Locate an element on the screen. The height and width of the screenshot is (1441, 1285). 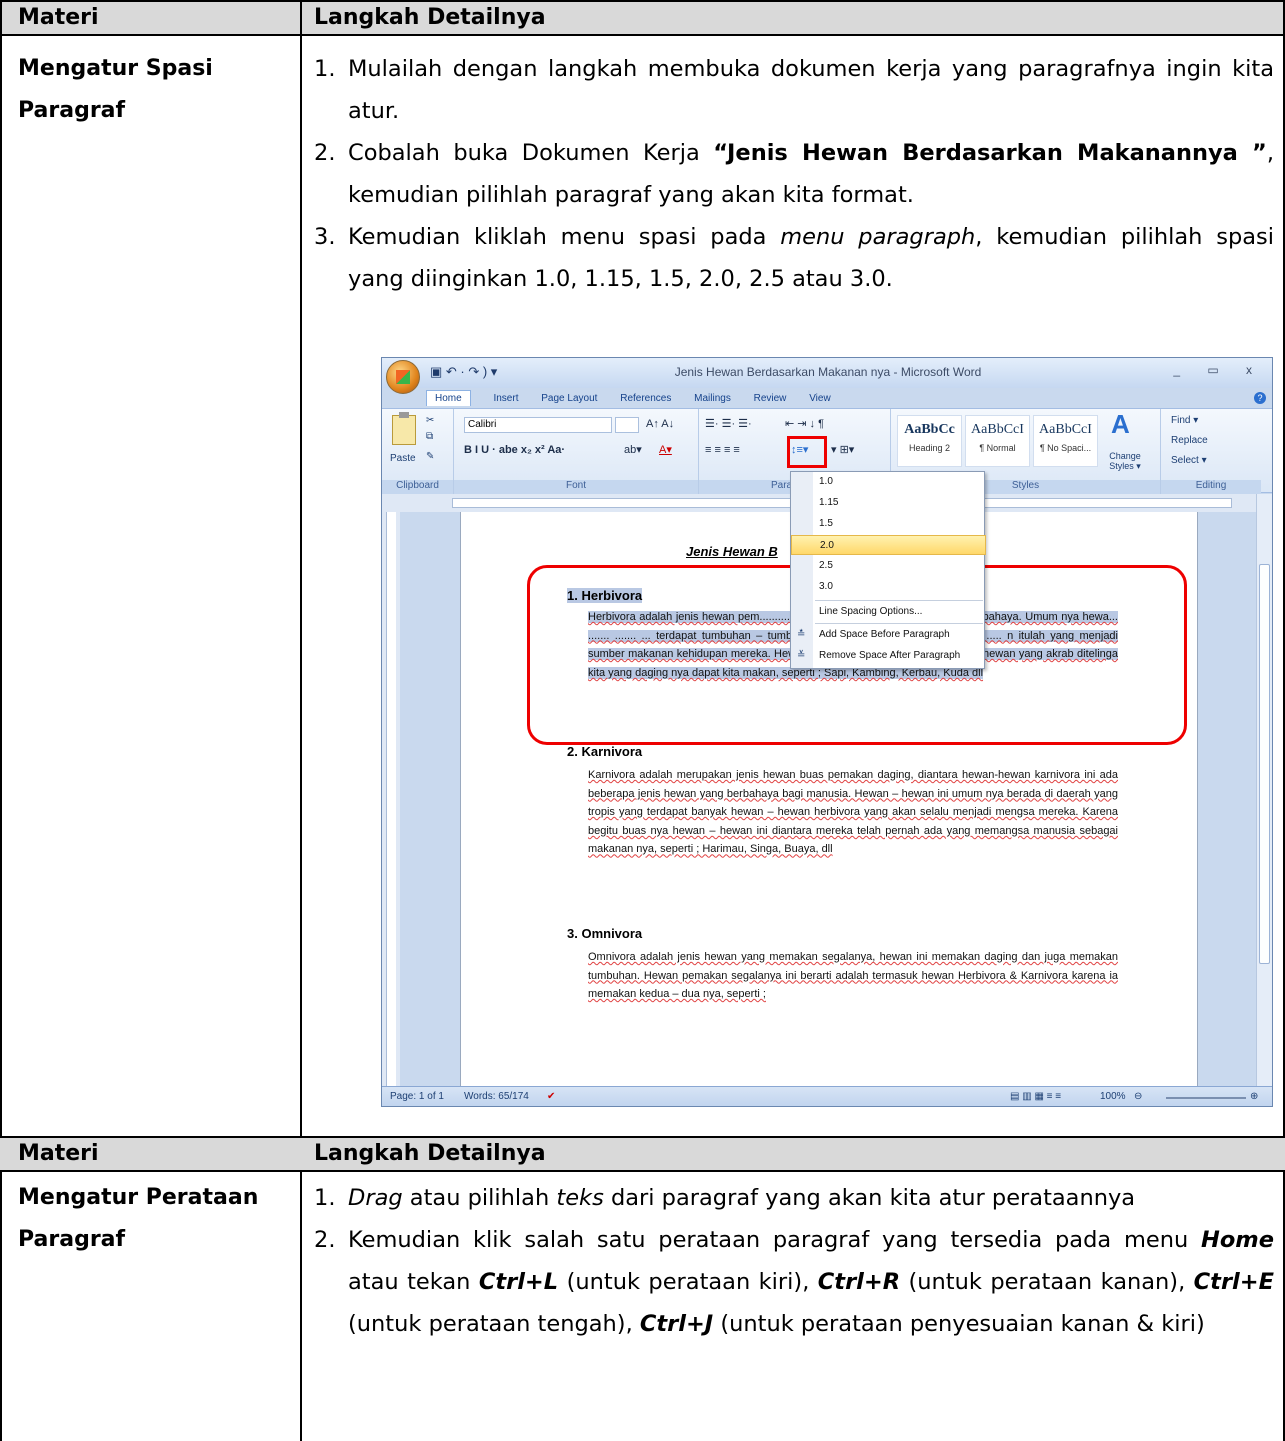
format-painter-icon: ✎ is located at coordinates (430, 456).